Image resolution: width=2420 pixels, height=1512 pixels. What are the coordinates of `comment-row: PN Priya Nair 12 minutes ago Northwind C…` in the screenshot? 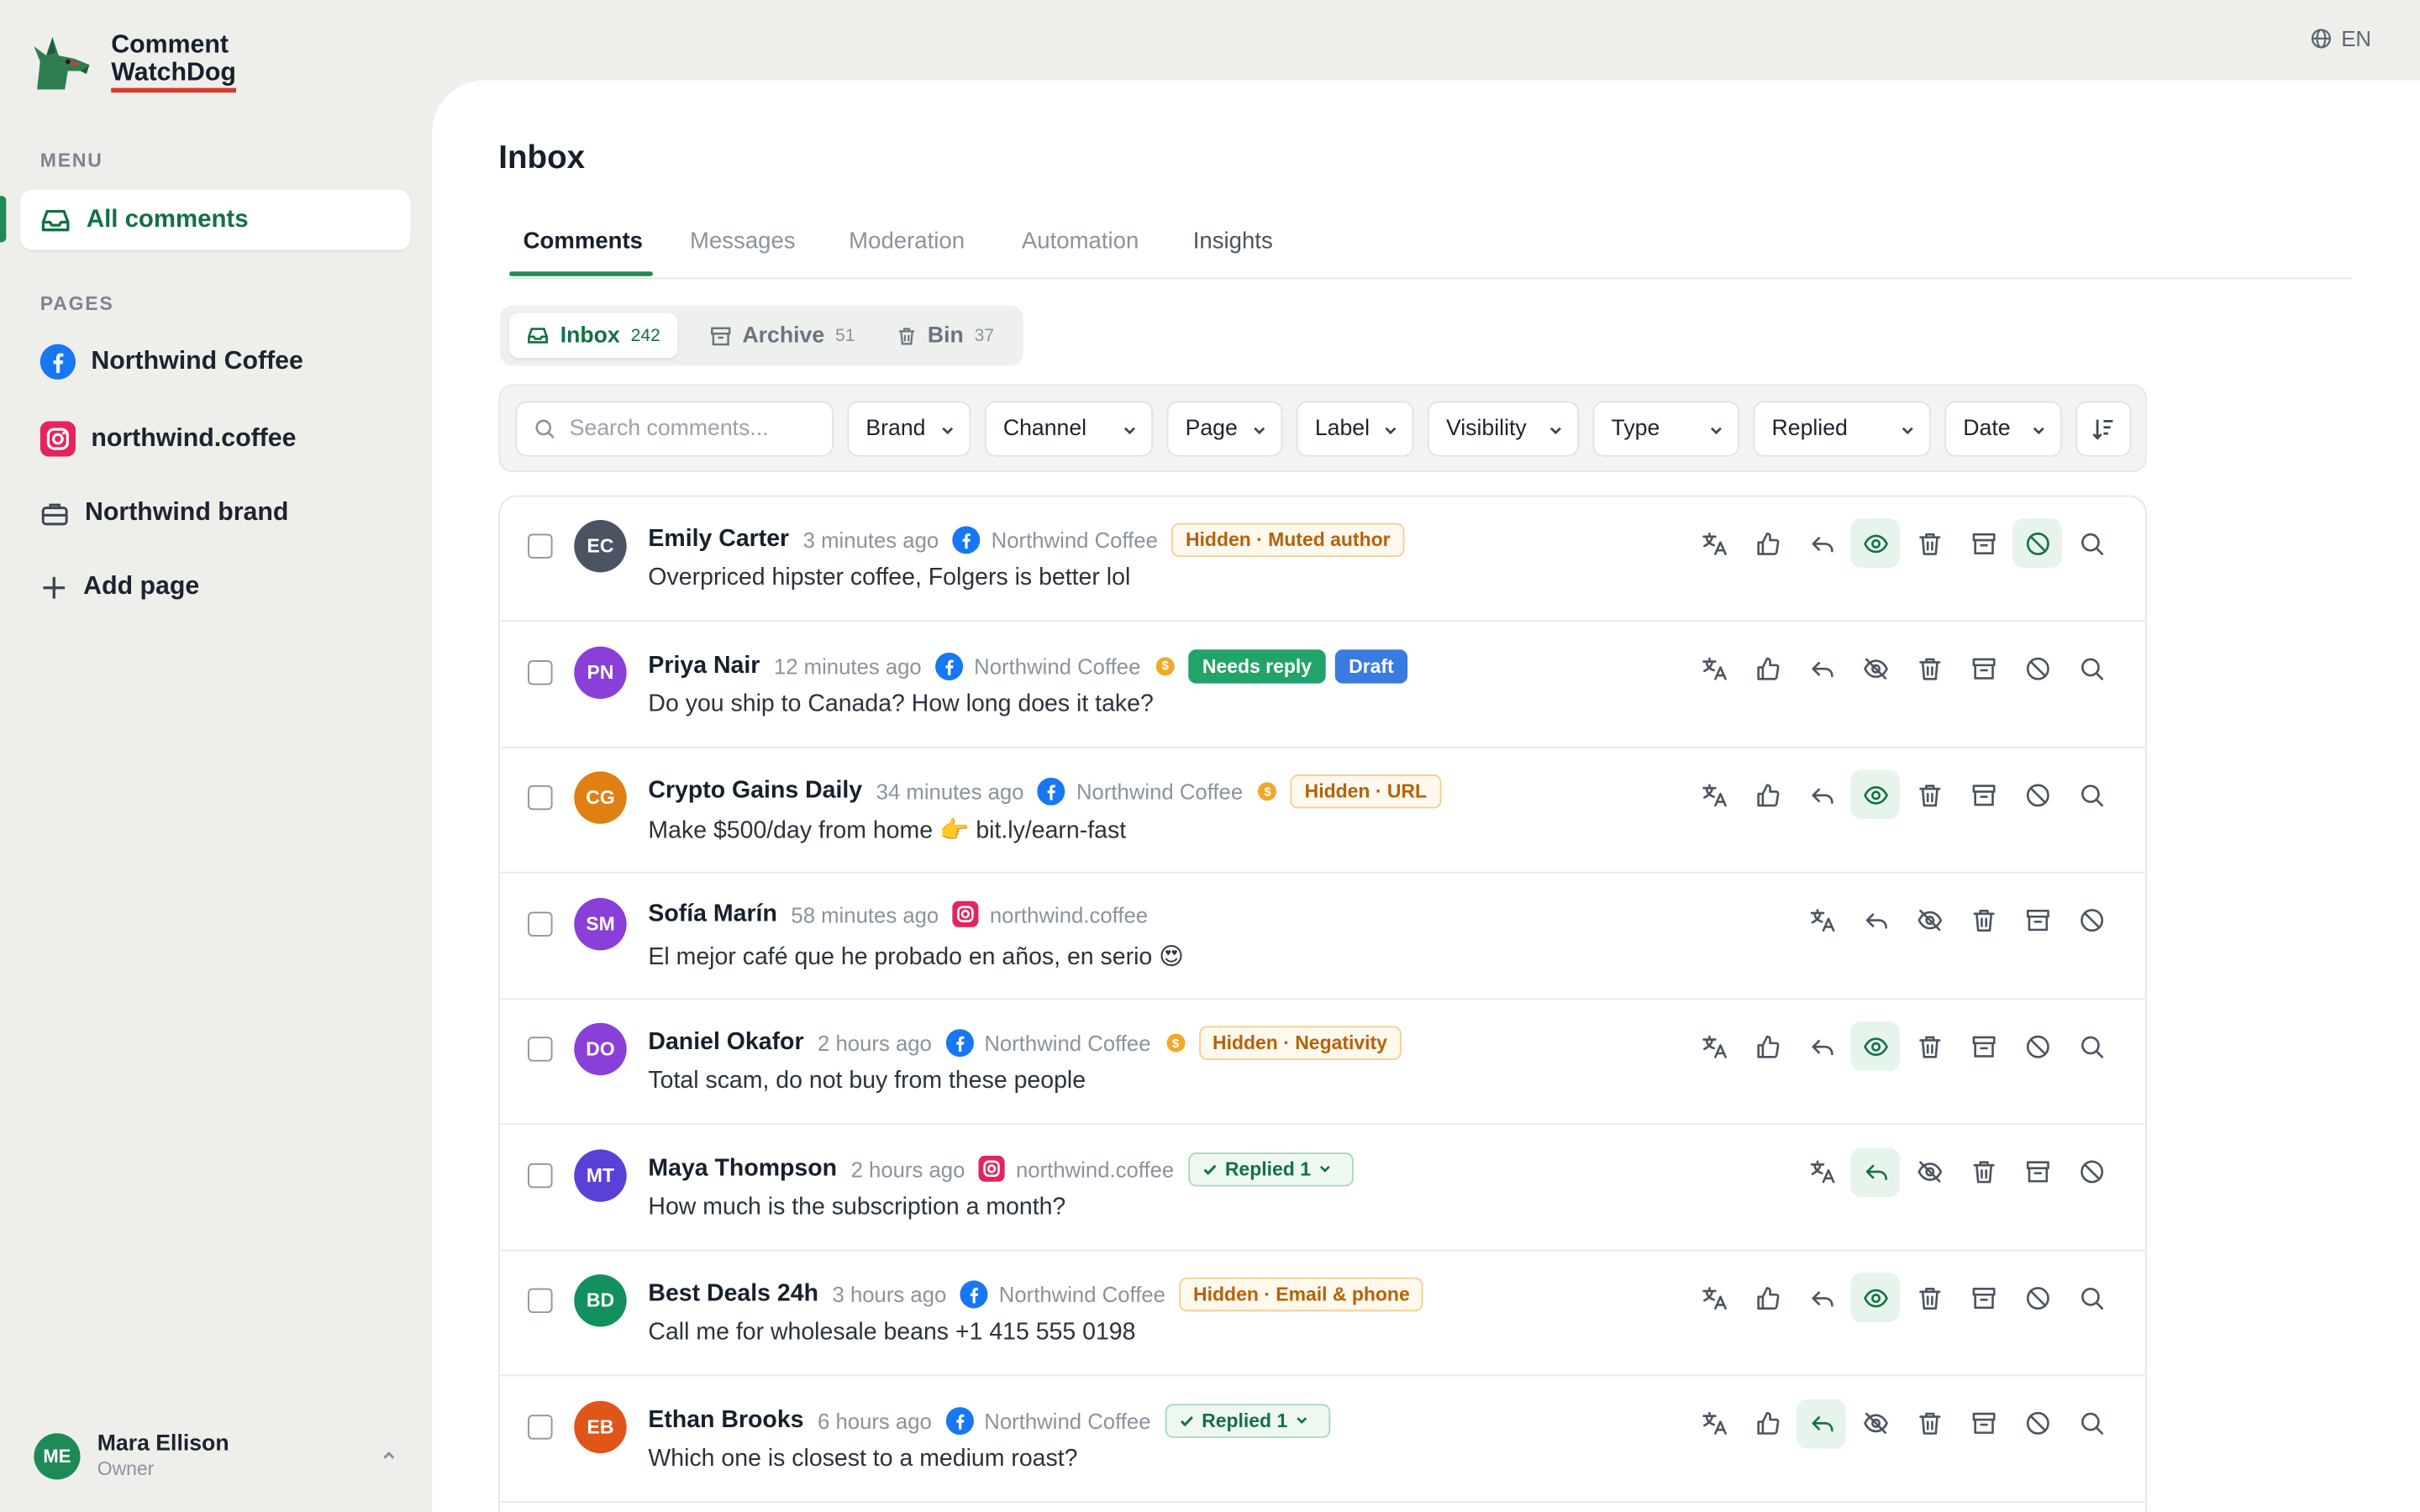 It's located at (1323, 685).